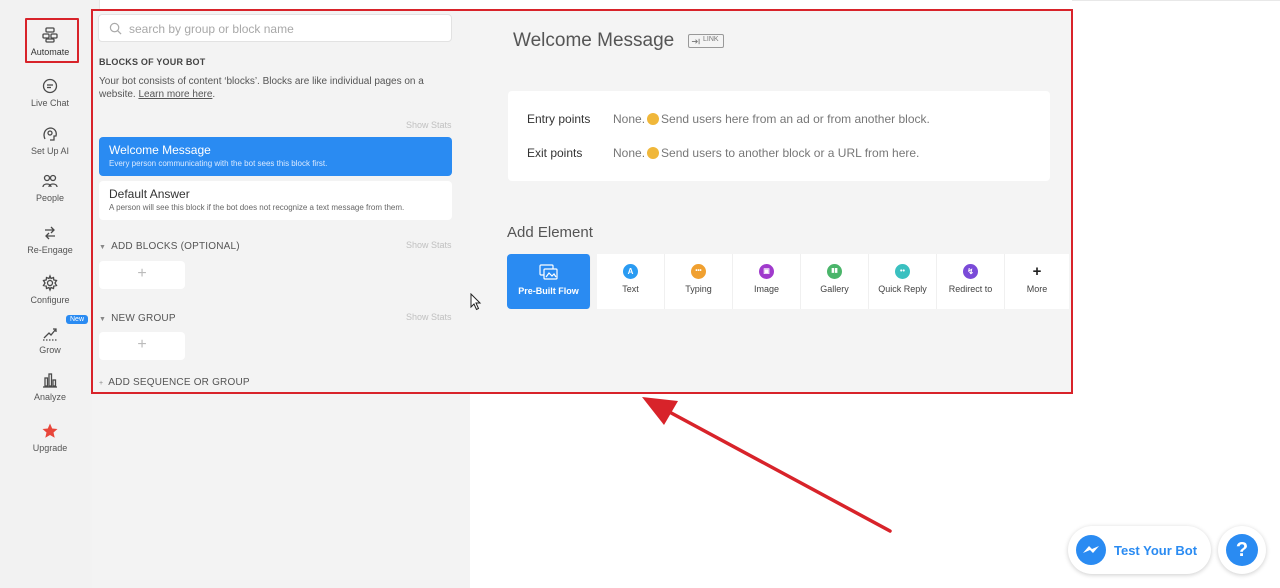  I want to click on redirect-icon: ↯, so click(970, 271).